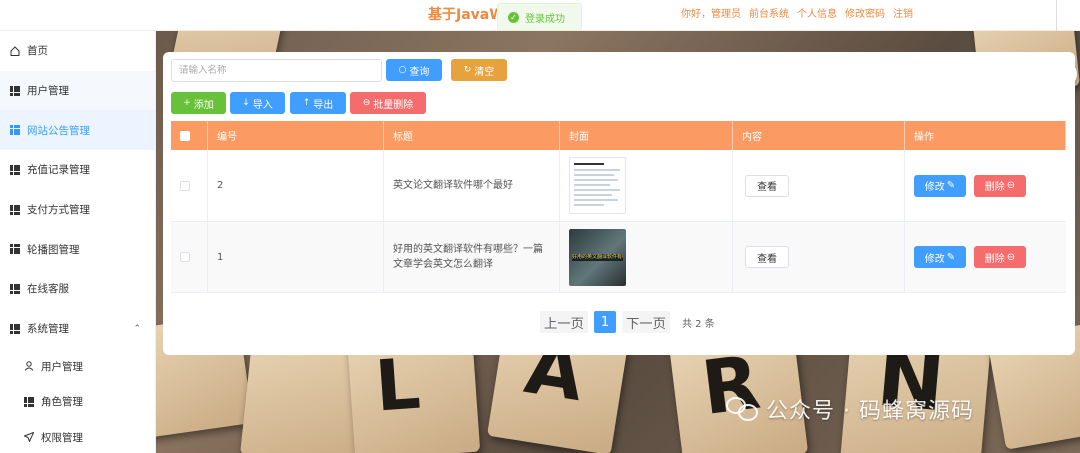  I want to click on sidebar-item-payment: 支付方式管理, so click(77, 210).